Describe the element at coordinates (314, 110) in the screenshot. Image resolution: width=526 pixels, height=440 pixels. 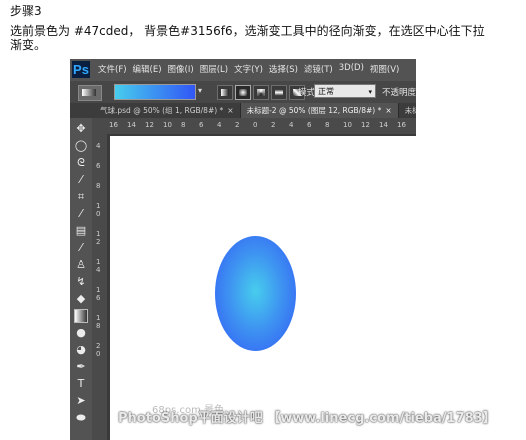
I see `tab-label: 未标题-2 @ 50% (图层 12, RGB/8#) *` at that location.